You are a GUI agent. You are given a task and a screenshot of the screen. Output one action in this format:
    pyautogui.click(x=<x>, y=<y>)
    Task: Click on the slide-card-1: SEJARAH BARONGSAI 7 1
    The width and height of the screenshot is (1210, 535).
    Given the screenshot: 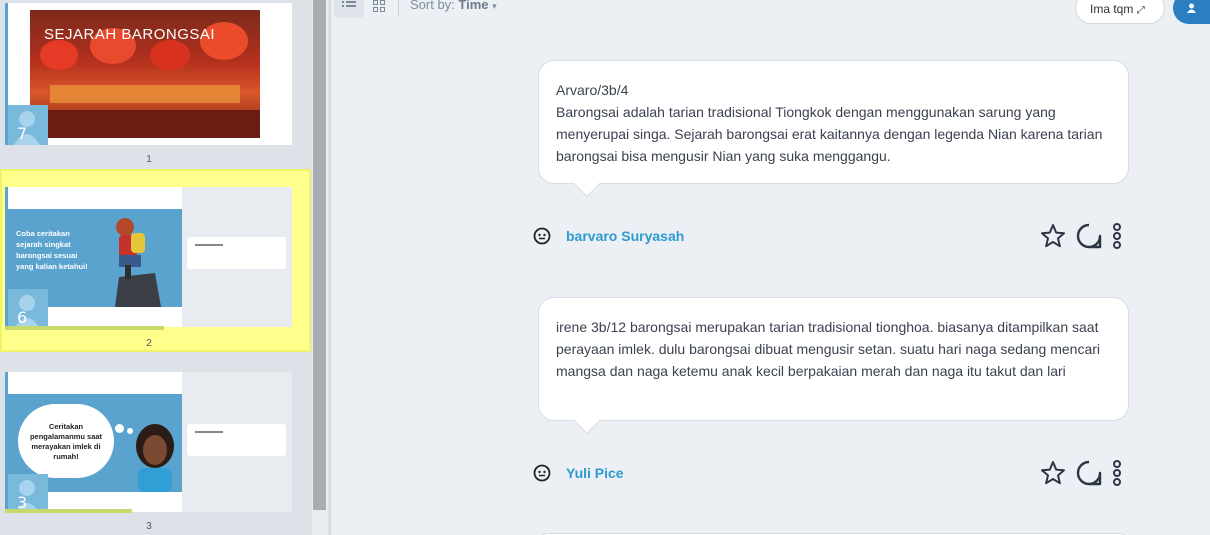 What is the action you would take?
    pyautogui.click(x=148, y=84)
    